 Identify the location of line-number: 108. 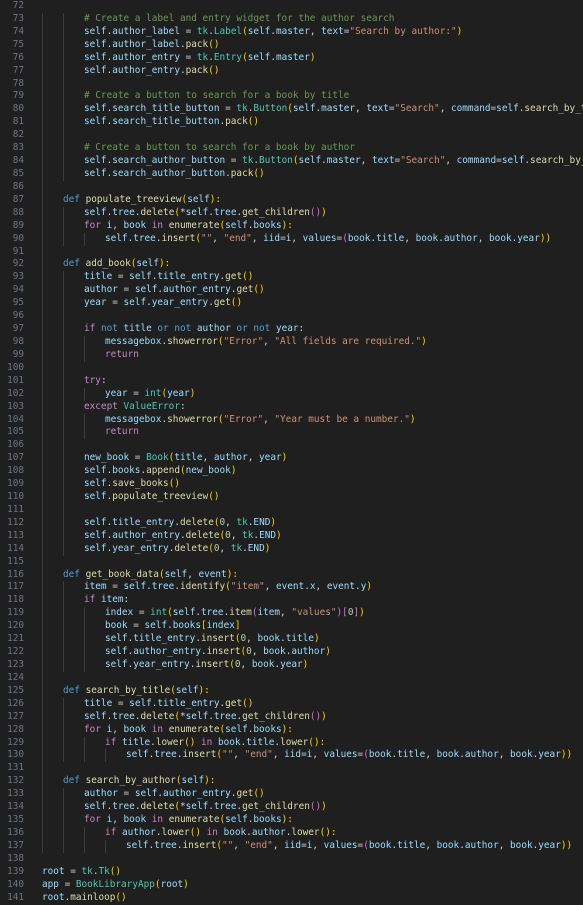
(15, 471).